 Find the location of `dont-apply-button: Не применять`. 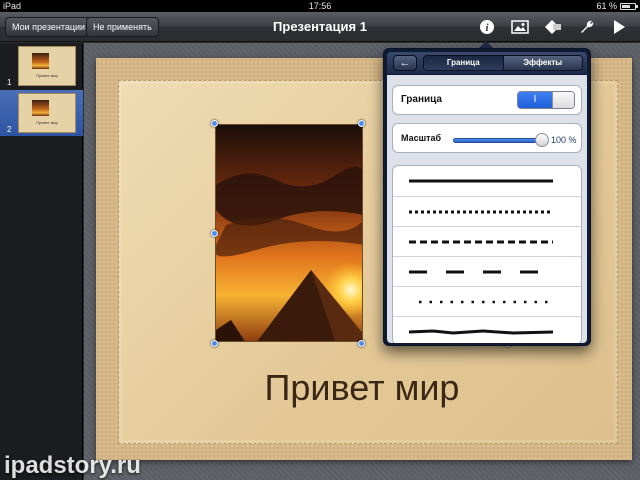

dont-apply-button: Не применять is located at coordinates (122, 27).